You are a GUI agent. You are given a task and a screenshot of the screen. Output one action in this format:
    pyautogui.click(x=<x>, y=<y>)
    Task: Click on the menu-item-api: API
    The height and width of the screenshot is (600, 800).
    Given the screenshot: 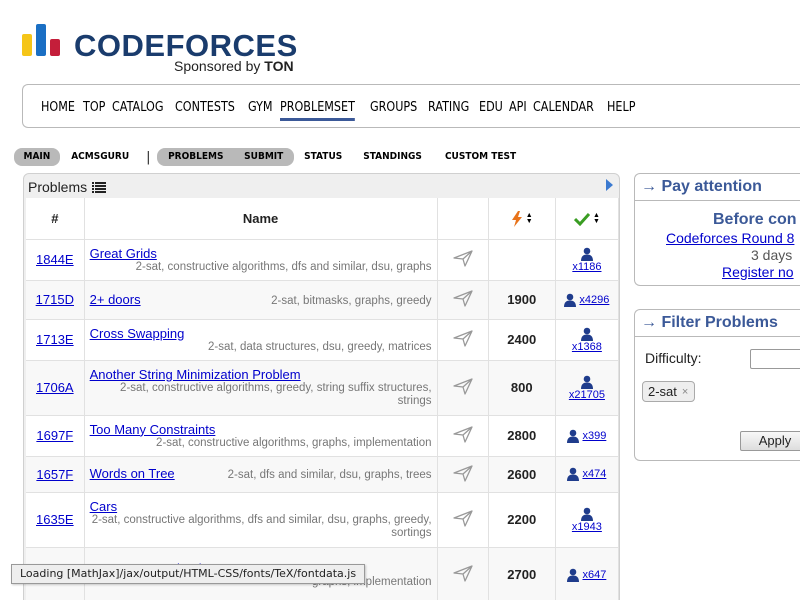 What is the action you would take?
    pyautogui.click(x=518, y=110)
    